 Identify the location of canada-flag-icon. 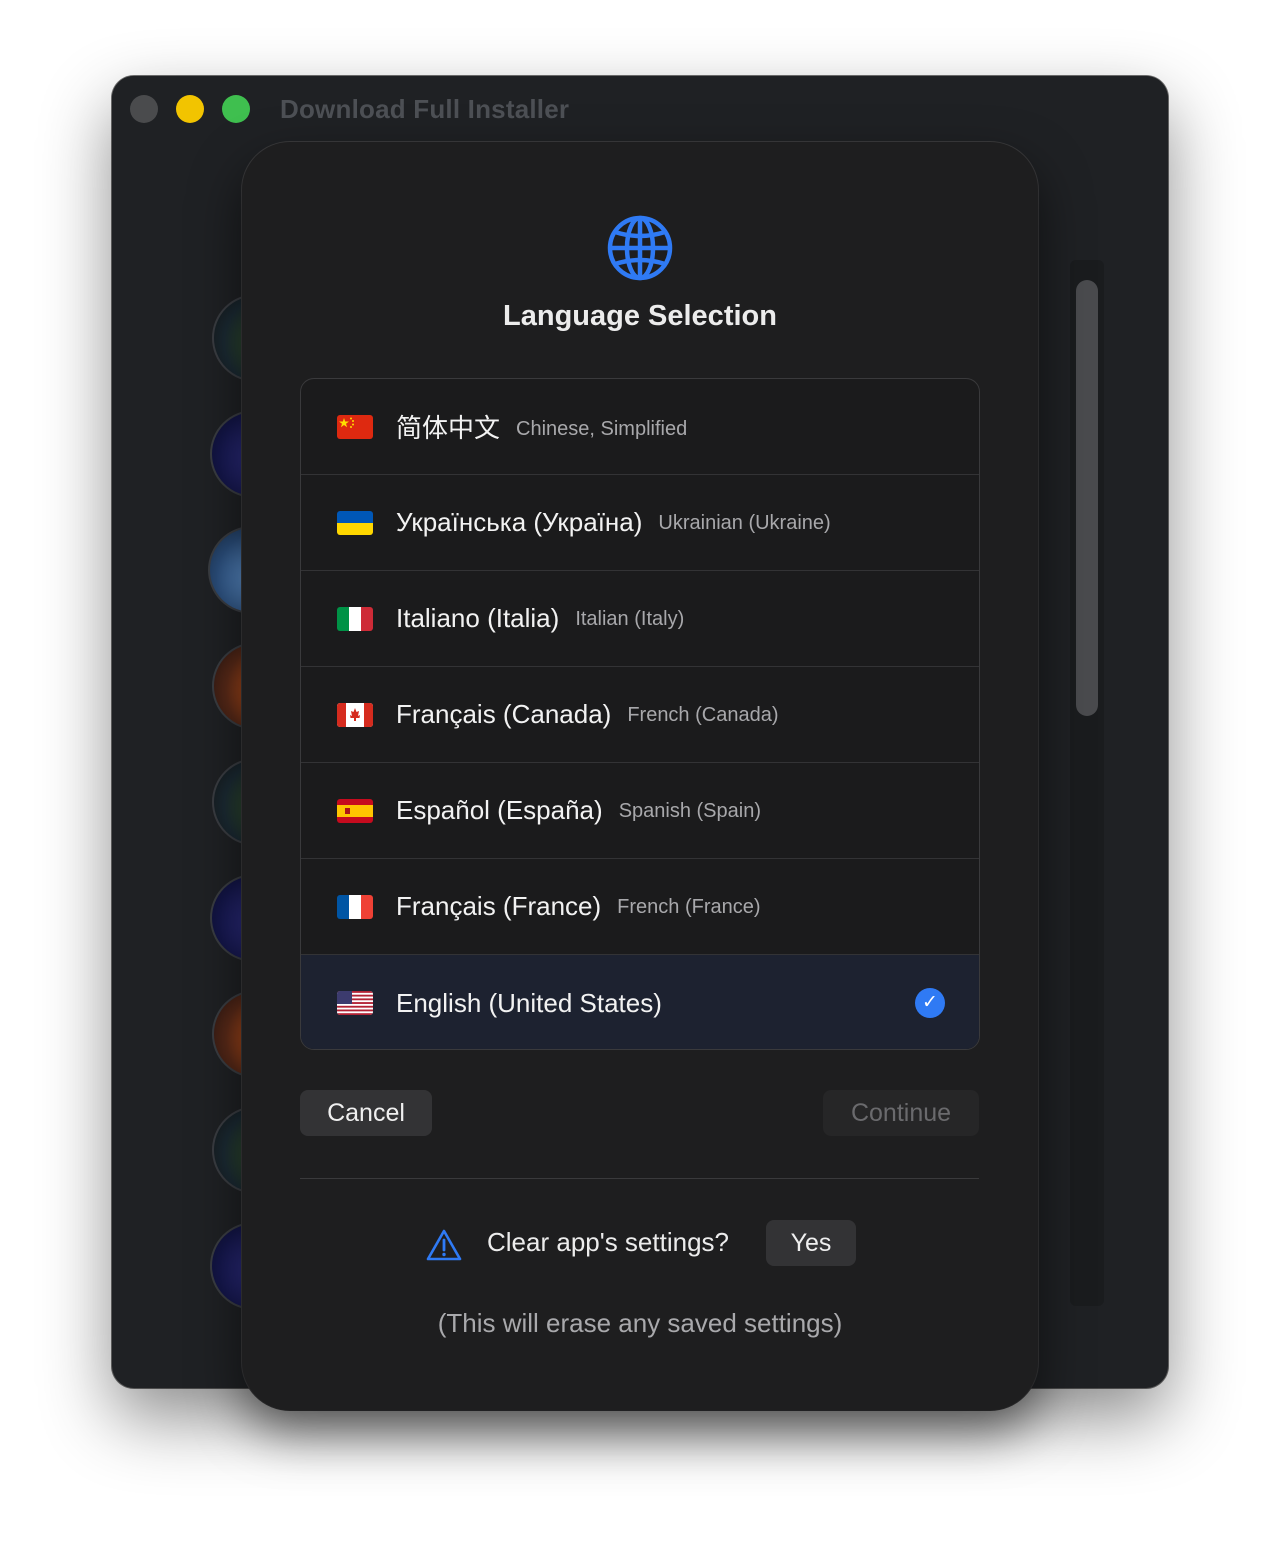
(355, 714).